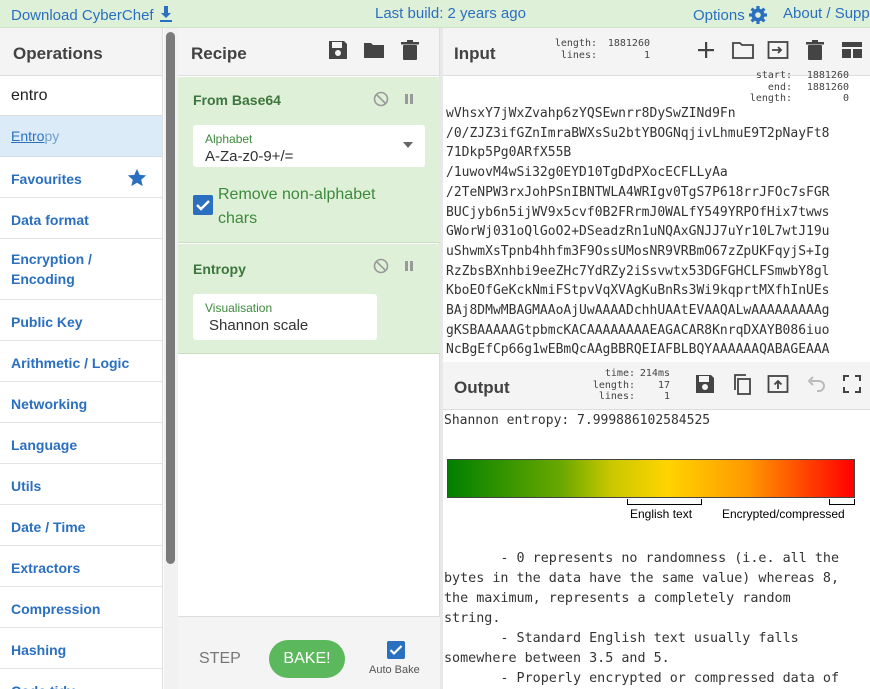 This screenshot has height=689, width=870. What do you see at coordinates (852, 50) in the screenshot?
I see `layout-icon` at bounding box center [852, 50].